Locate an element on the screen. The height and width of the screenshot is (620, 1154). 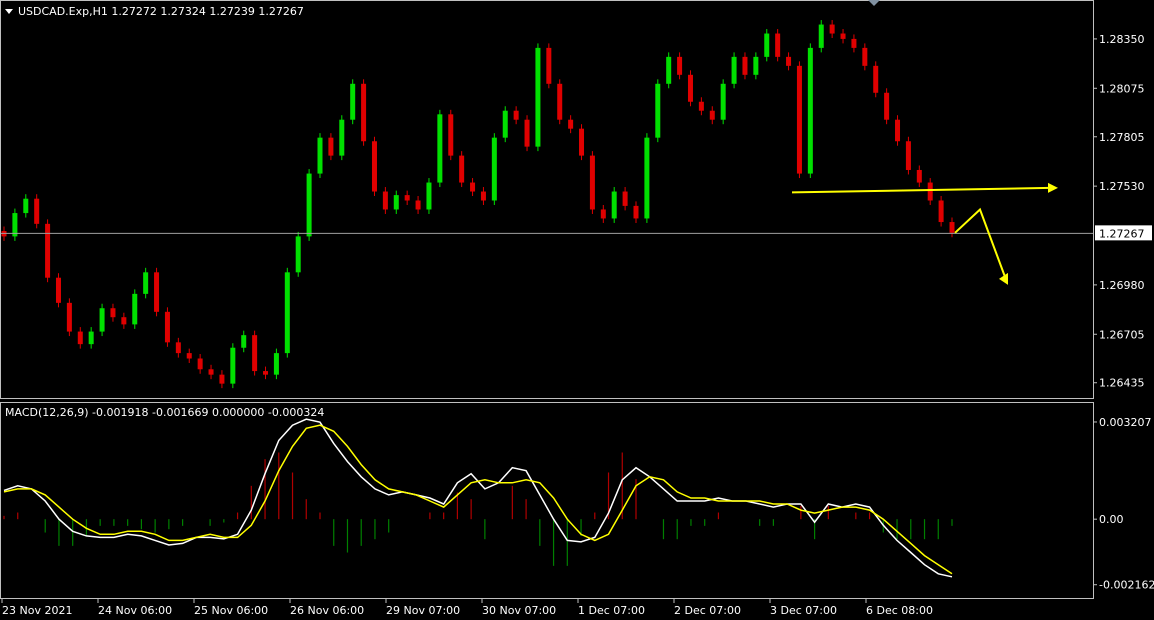
y-tick-label: 1.28075 is located at coordinates (1122, 88).